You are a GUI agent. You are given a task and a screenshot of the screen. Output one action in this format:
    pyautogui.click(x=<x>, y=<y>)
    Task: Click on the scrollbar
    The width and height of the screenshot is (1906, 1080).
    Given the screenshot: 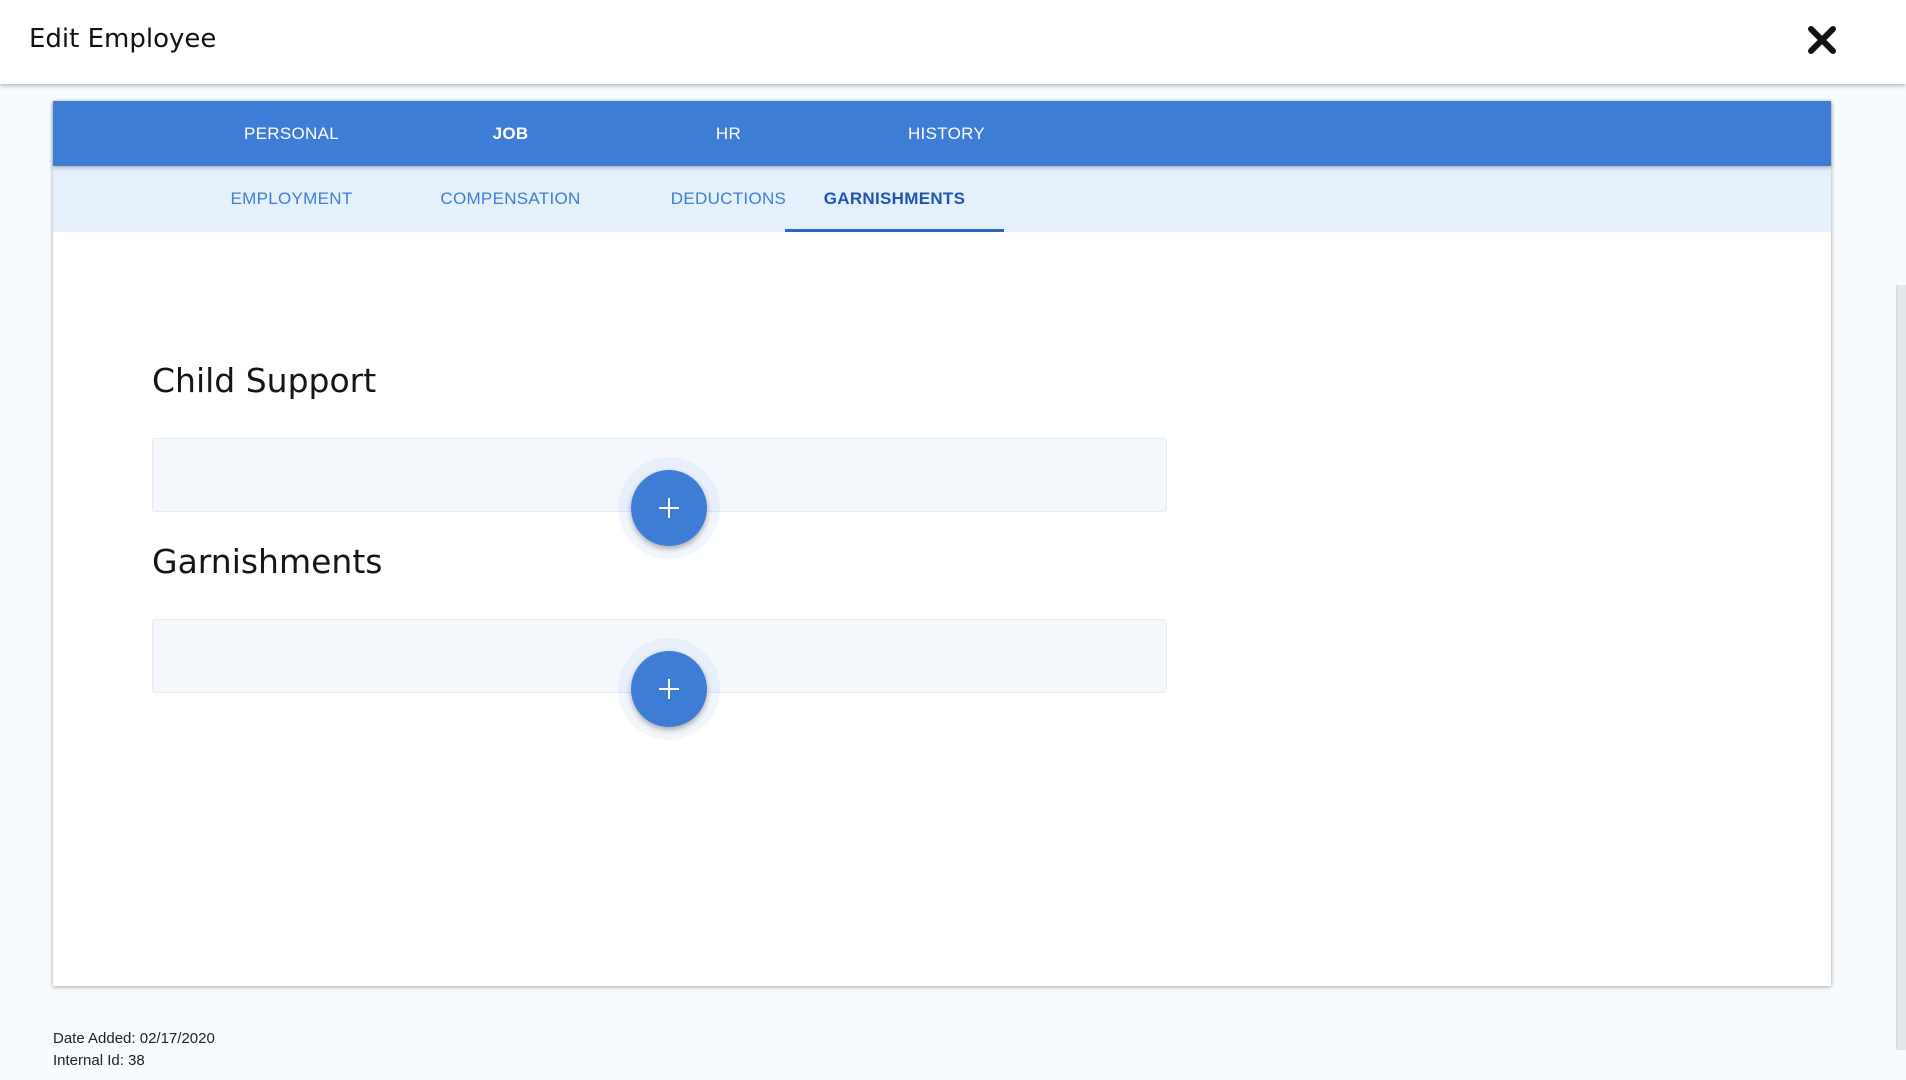 What is the action you would take?
    pyautogui.click(x=1901, y=667)
    